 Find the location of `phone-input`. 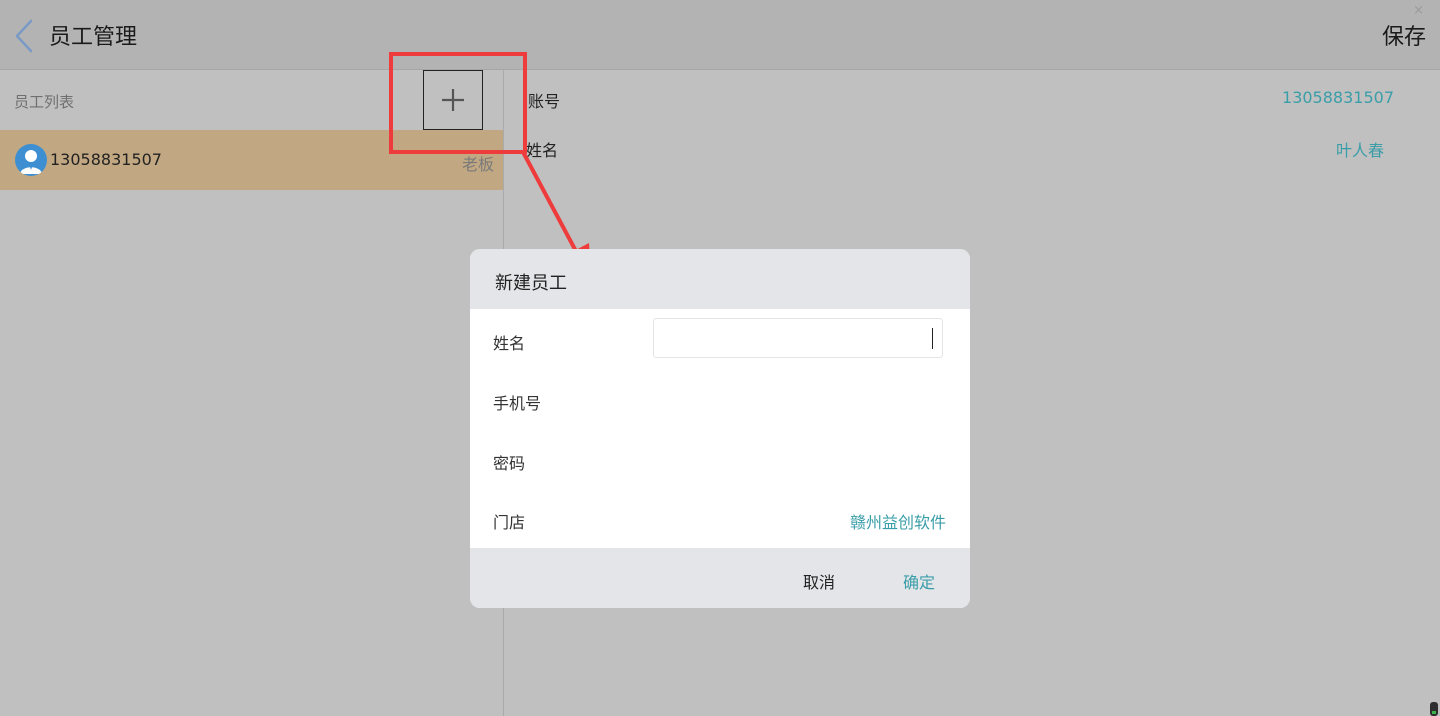

phone-input is located at coordinates (798, 399).